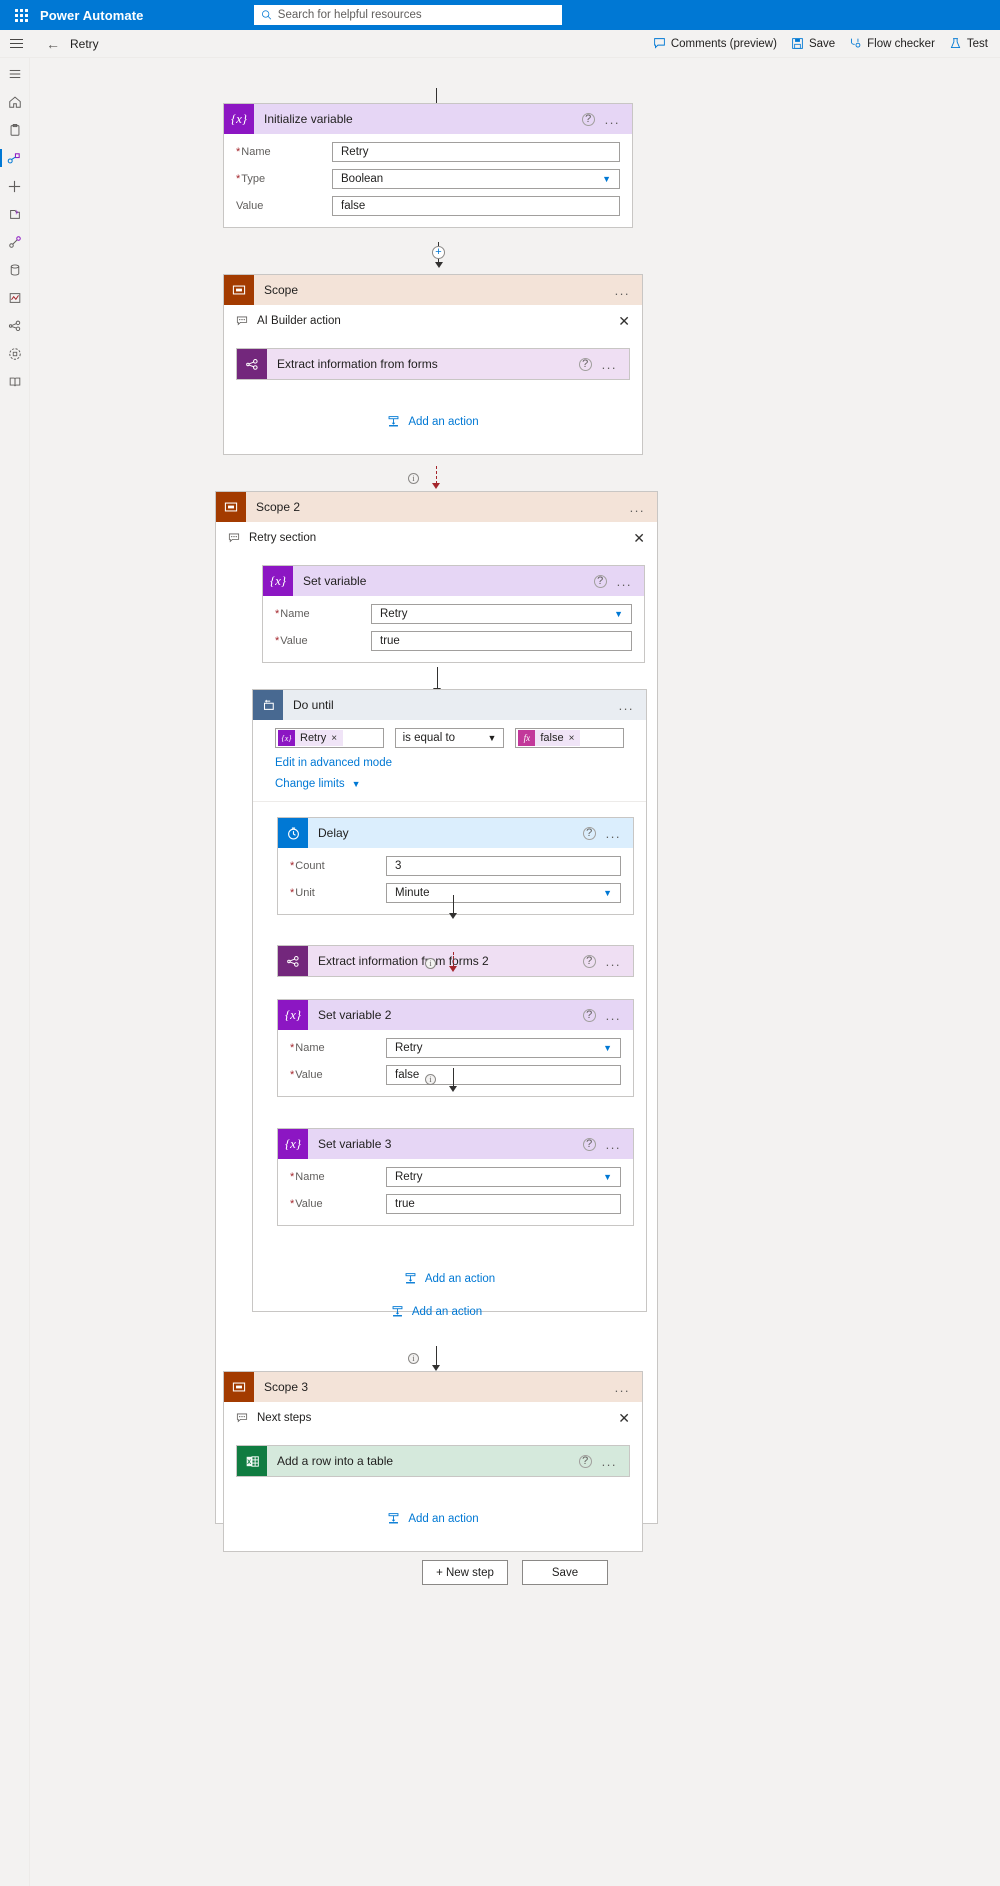 The image size is (1000, 1886). Describe the element at coordinates (449, 738) in the screenshot. I see `condition-operator-select: is equal to ▼` at that location.